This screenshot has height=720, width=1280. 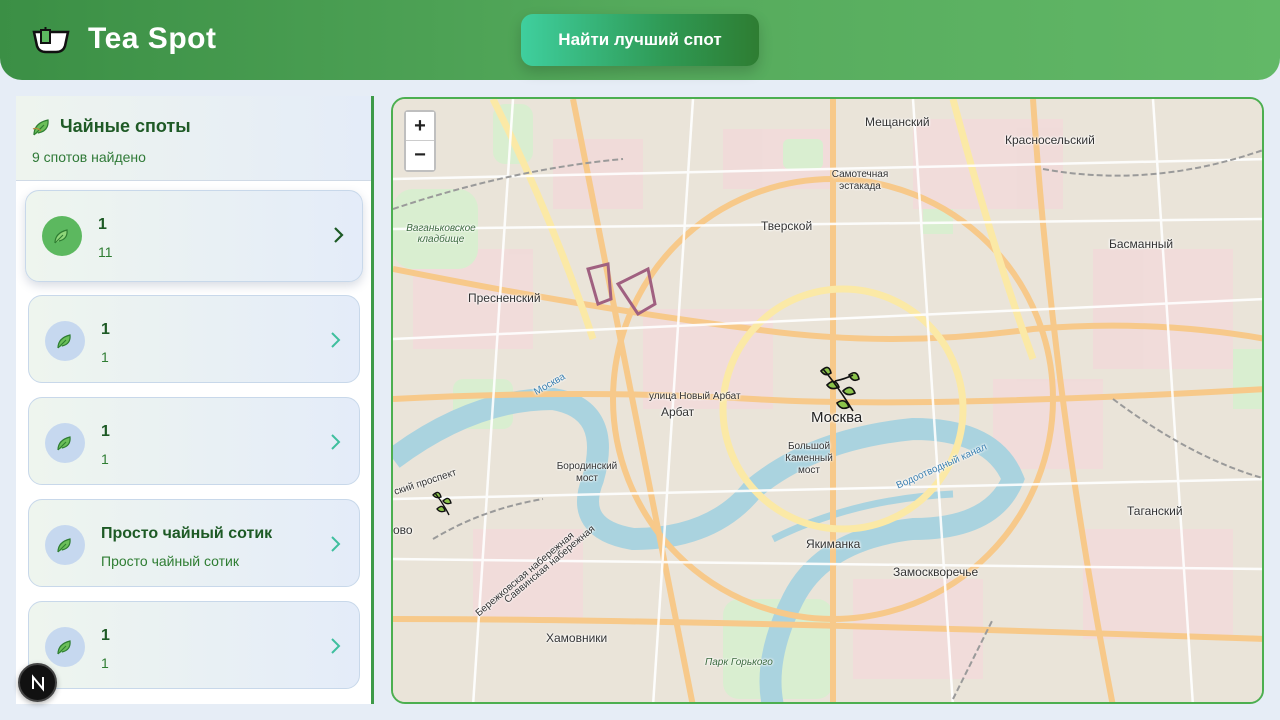 I want to click on zoom-out-button: −, so click(x=420, y=155).